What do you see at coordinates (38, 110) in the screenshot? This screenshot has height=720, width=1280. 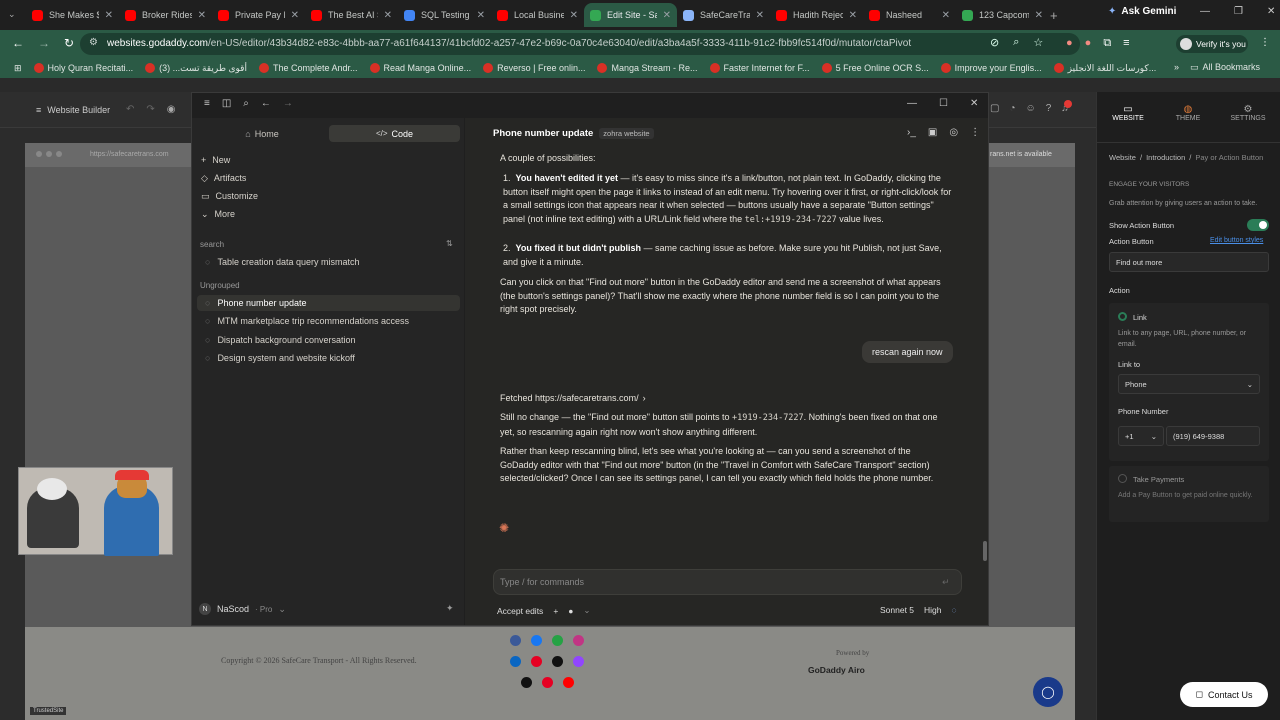 I see `hamburger-icon: ≡` at bounding box center [38, 110].